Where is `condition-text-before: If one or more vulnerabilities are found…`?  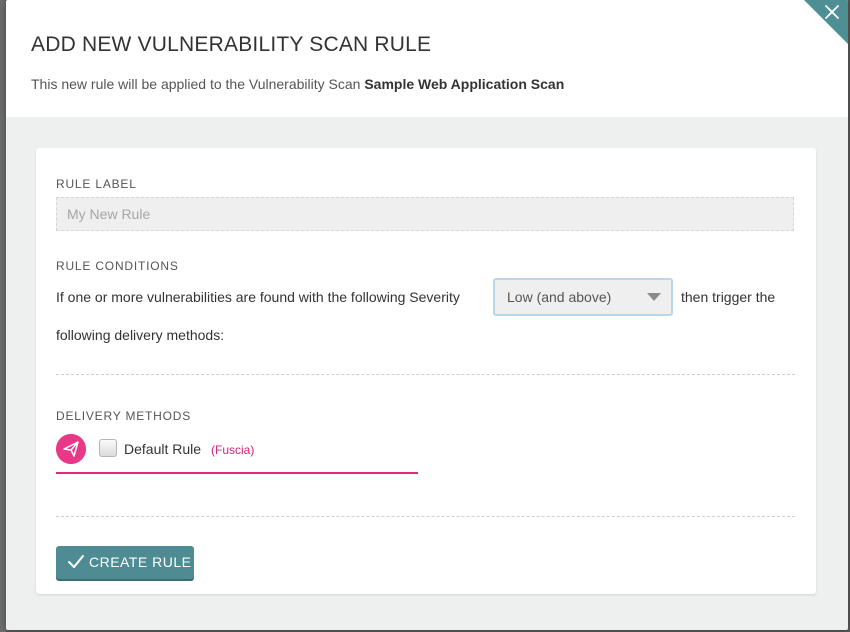 condition-text-before: If one or more vulnerabilities are found… is located at coordinates (258, 297).